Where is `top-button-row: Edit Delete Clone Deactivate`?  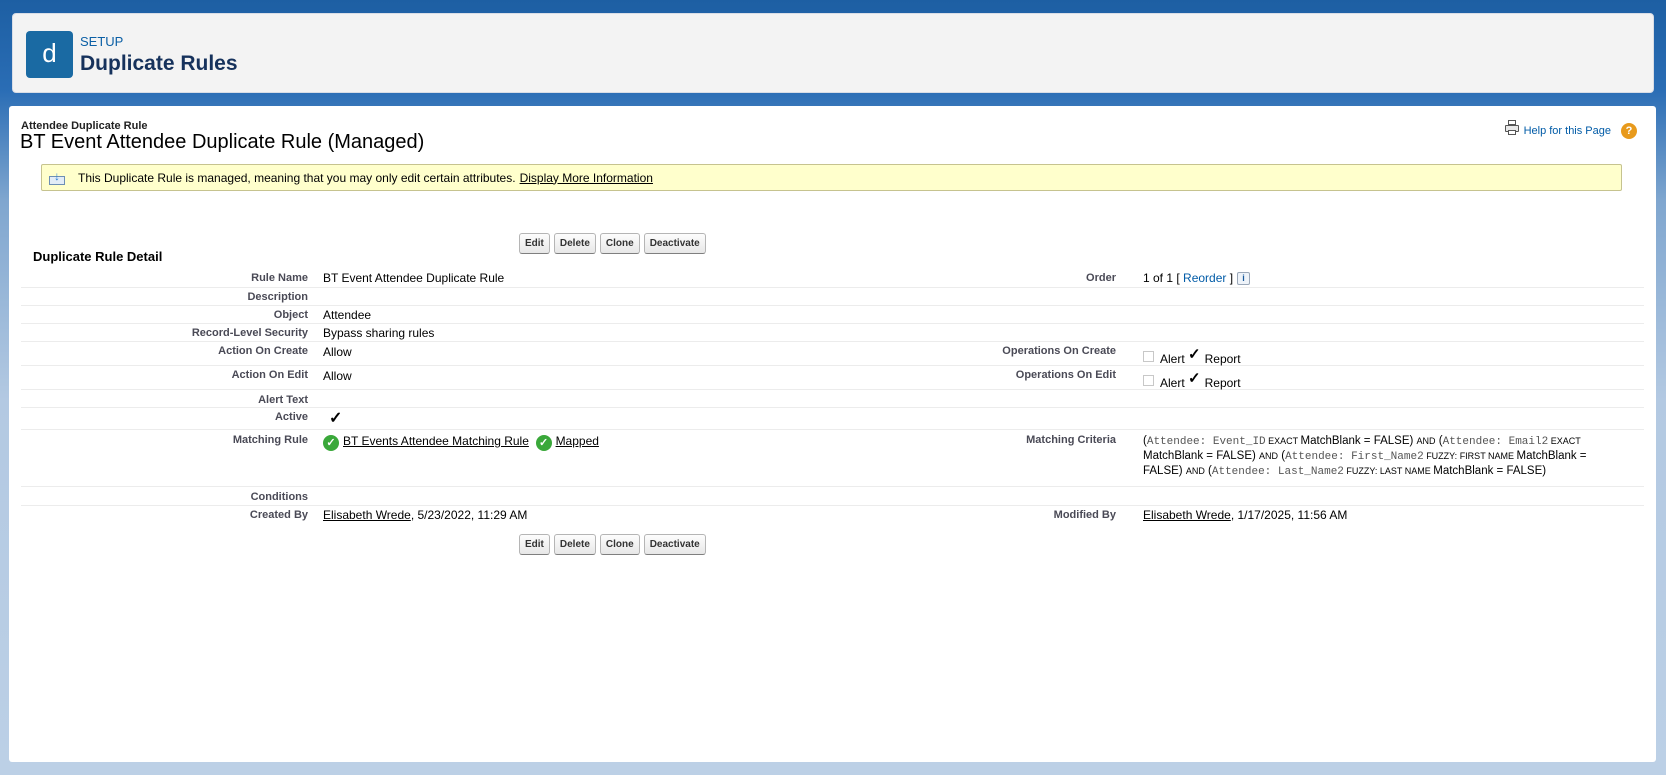
top-button-row: Edit Delete Clone Deactivate is located at coordinates (612, 243).